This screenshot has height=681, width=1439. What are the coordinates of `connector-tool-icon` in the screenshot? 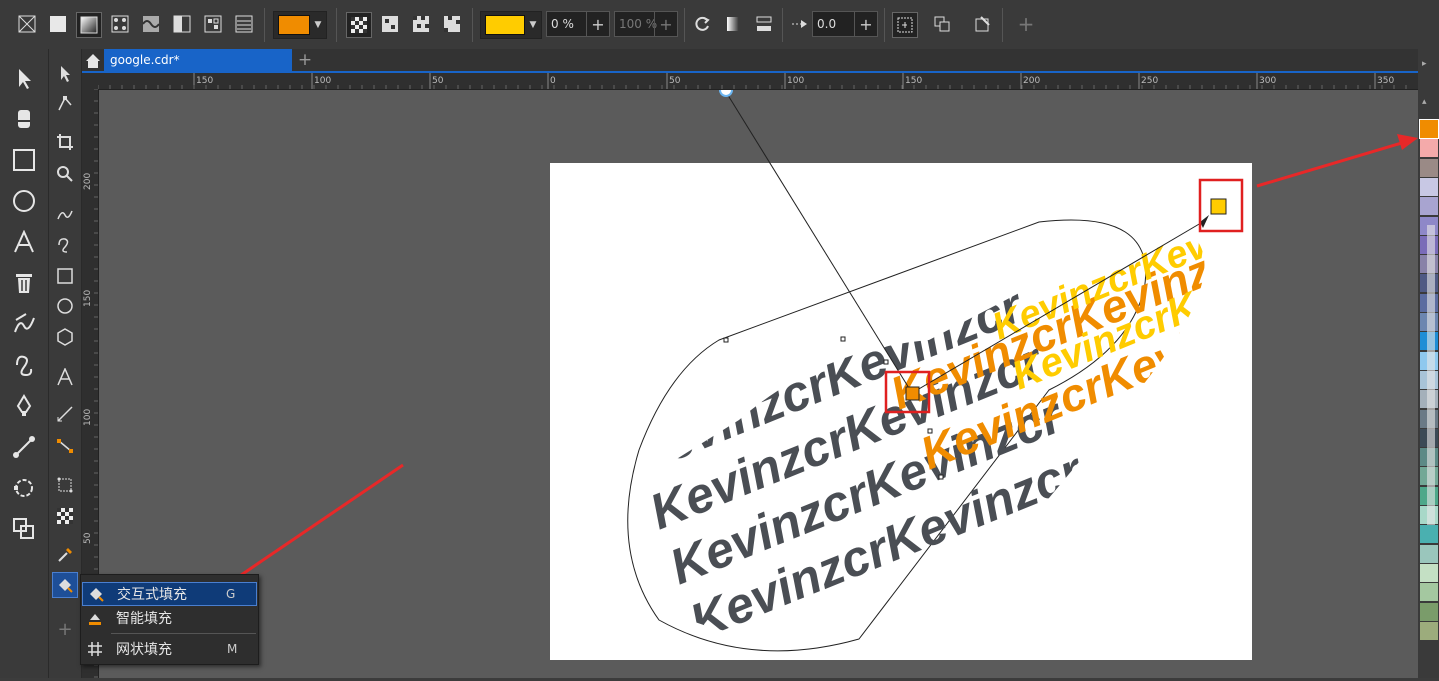 It's located at (24, 447).